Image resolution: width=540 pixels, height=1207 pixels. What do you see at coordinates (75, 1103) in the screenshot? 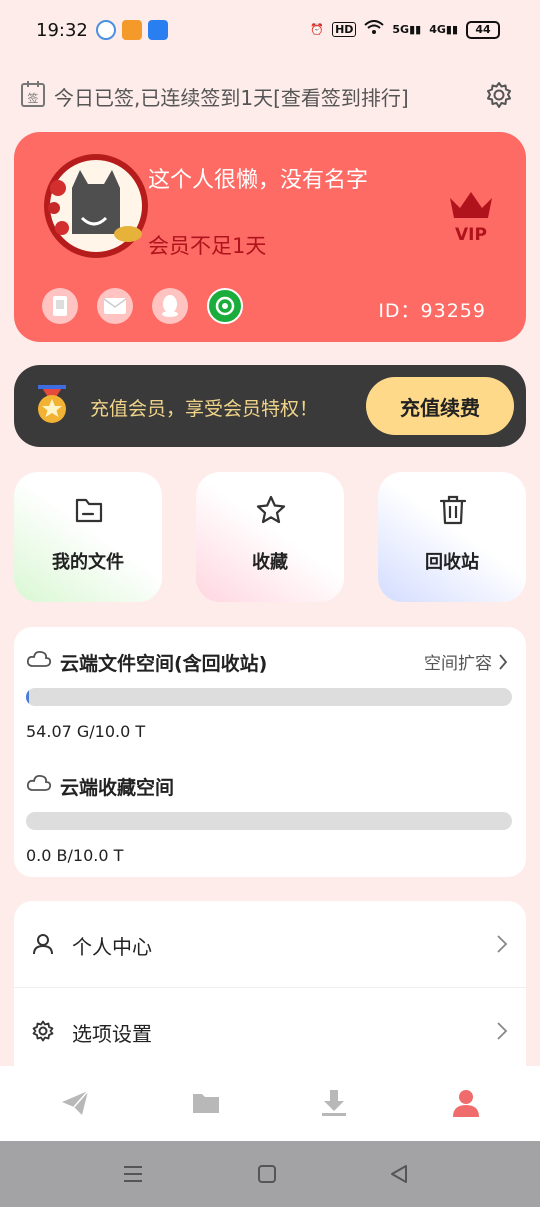
I see `send-icon` at bounding box center [75, 1103].